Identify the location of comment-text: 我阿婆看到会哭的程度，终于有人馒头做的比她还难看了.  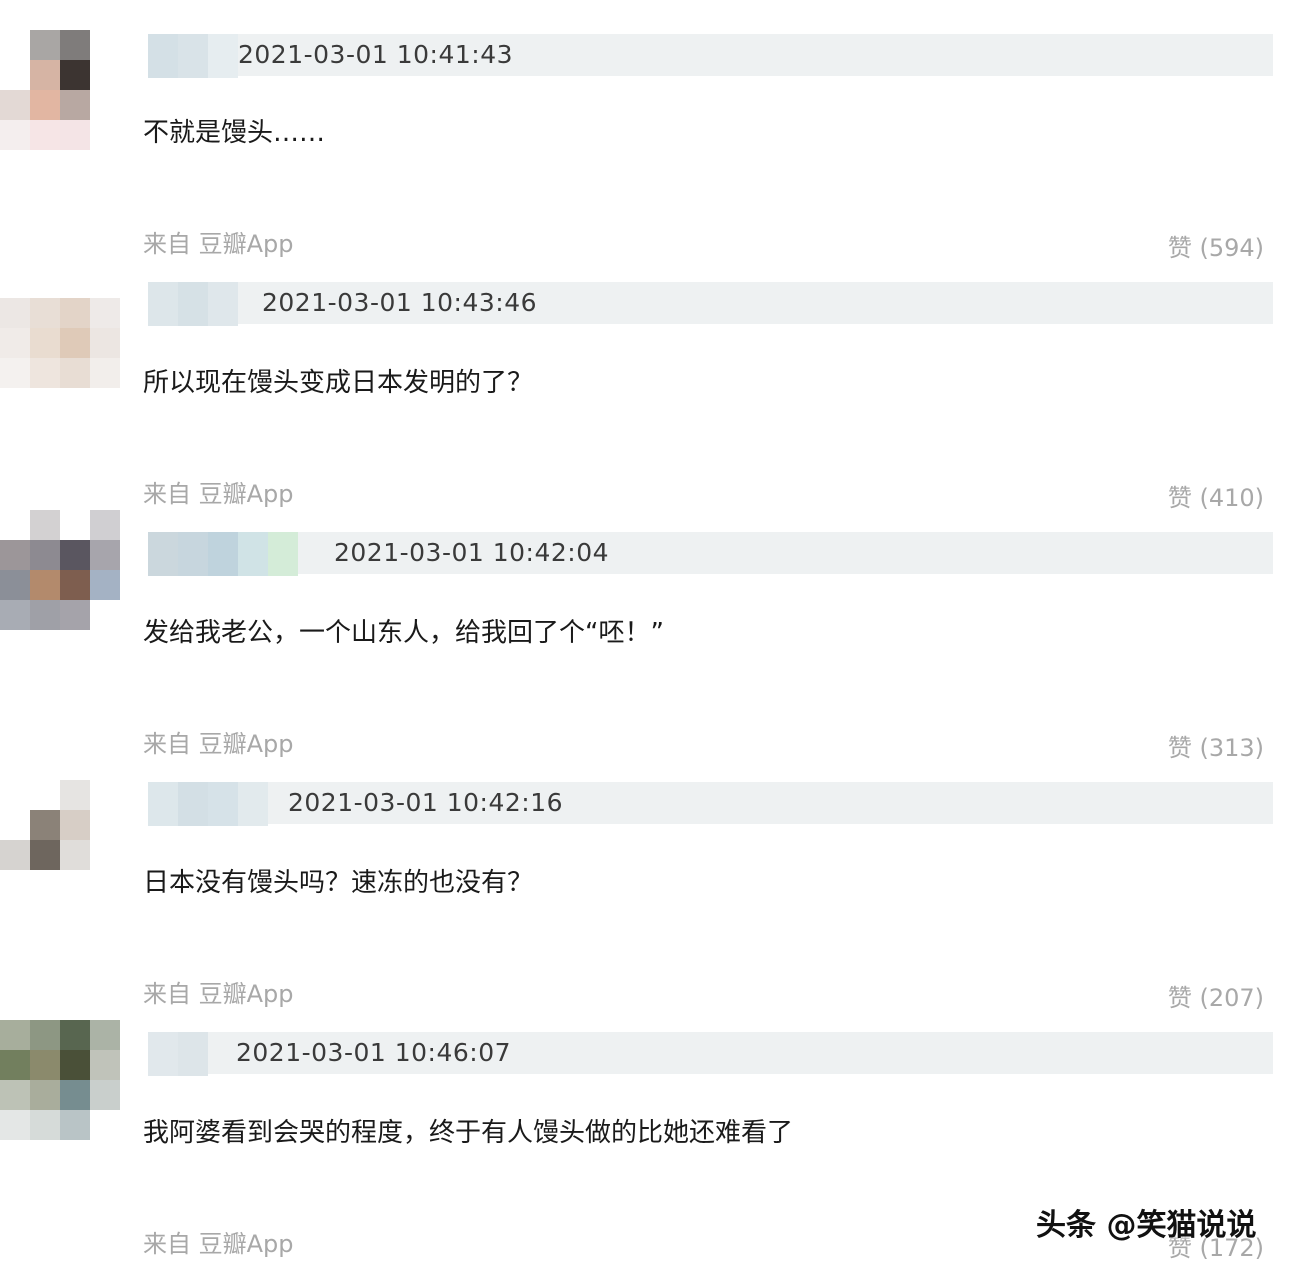
(468, 1133).